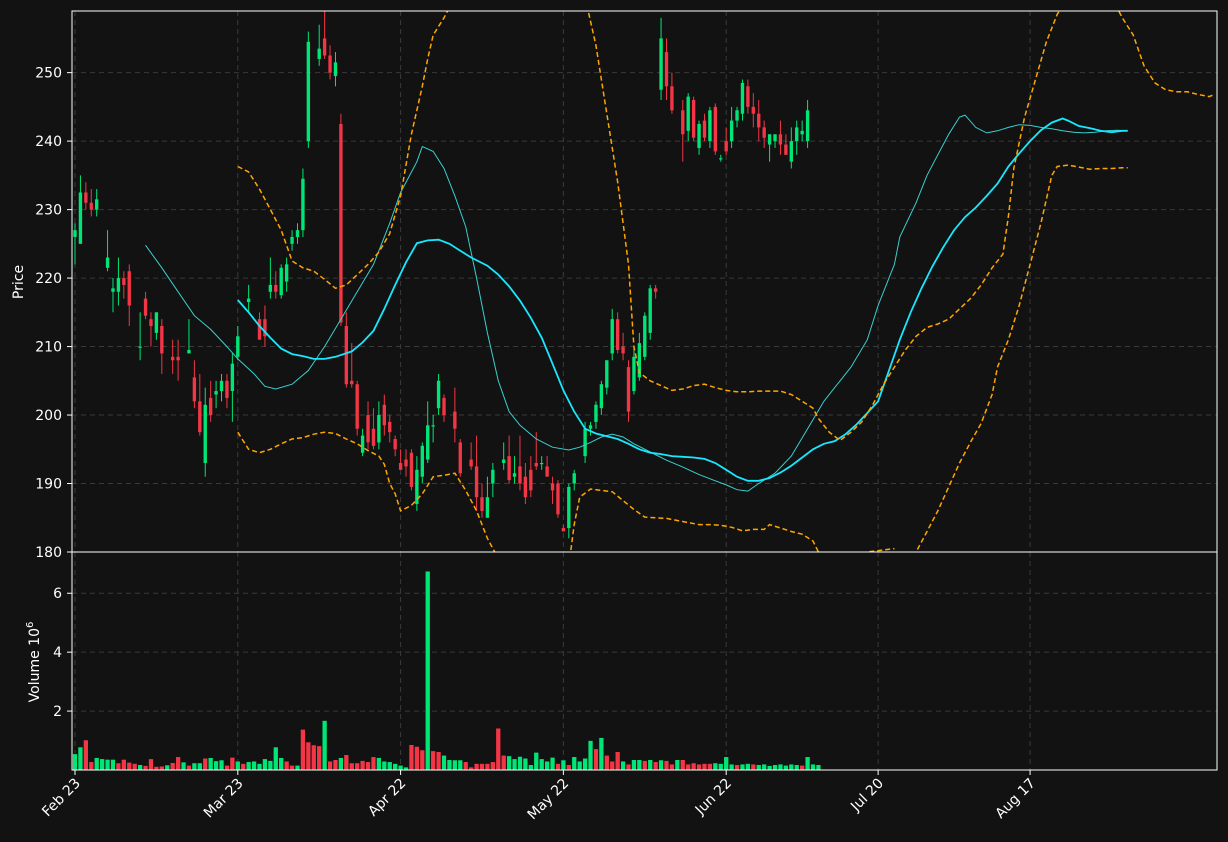  Describe the element at coordinates (35, 676) in the screenshot. I see `volume-axis-label-text: Volume` at that location.